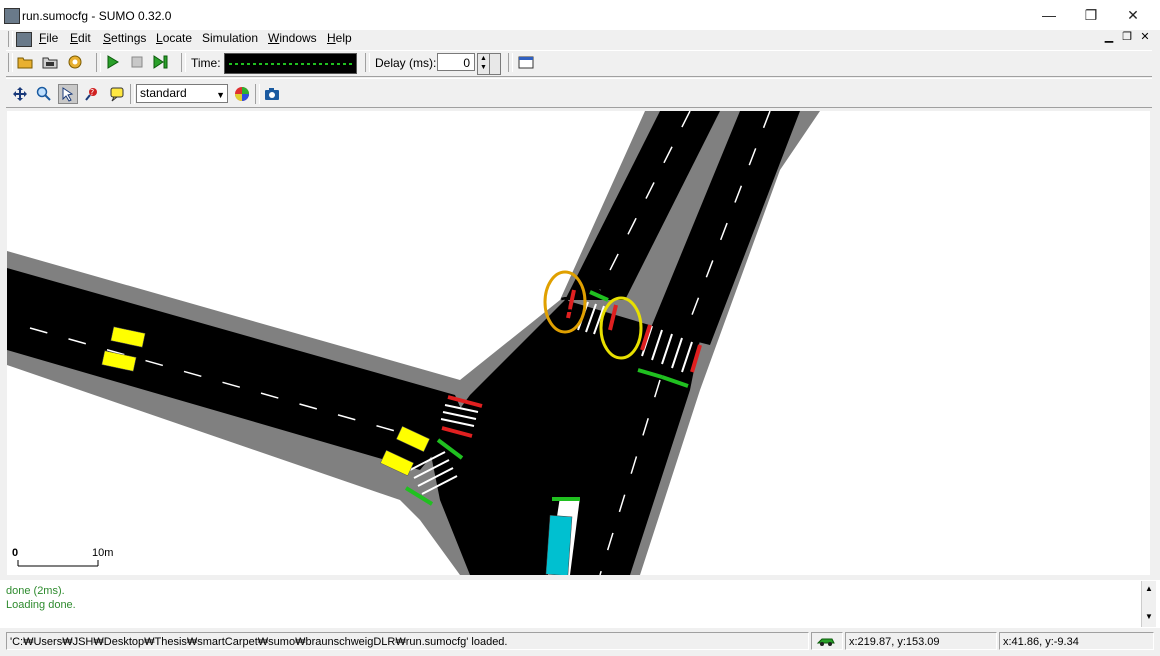  I want to click on message-line: done (2ms)., so click(35, 591).